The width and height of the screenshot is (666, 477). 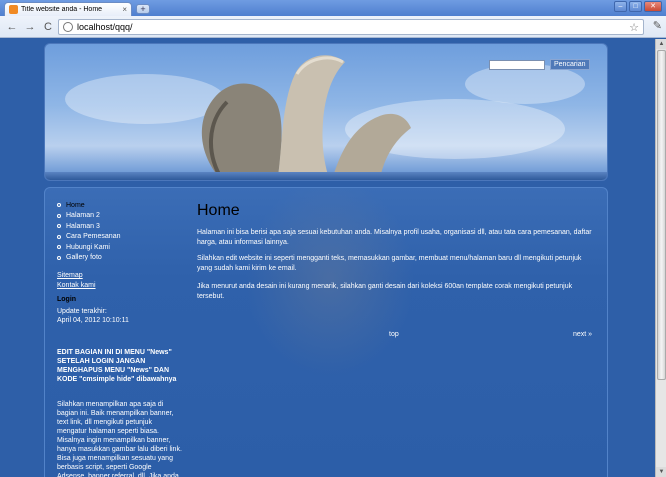 What do you see at coordinates (13, 9) in the screenshot?
I see `favicon-icon` at bounding box center [13, 9].